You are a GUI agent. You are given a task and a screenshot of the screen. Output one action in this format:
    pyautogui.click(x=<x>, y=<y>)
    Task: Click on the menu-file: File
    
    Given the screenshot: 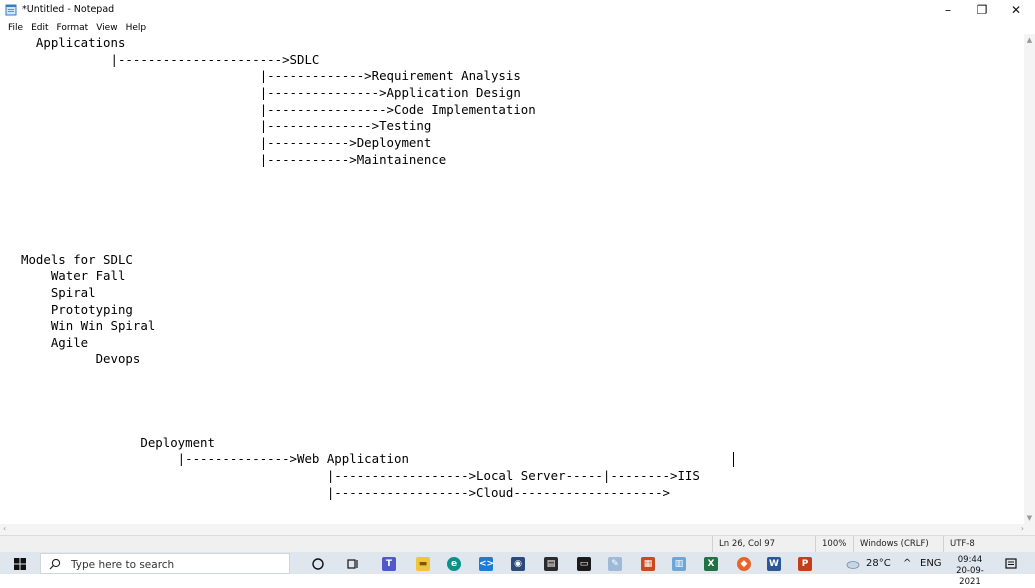 What is the action you would take?
    pyautogui.click(x=13, y=27)
    